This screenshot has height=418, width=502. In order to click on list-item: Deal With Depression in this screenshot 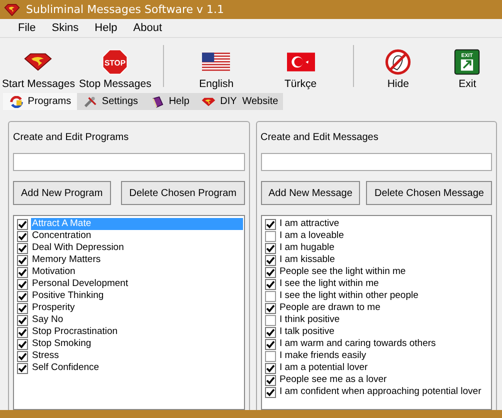, I will do `click(78, 248)`.